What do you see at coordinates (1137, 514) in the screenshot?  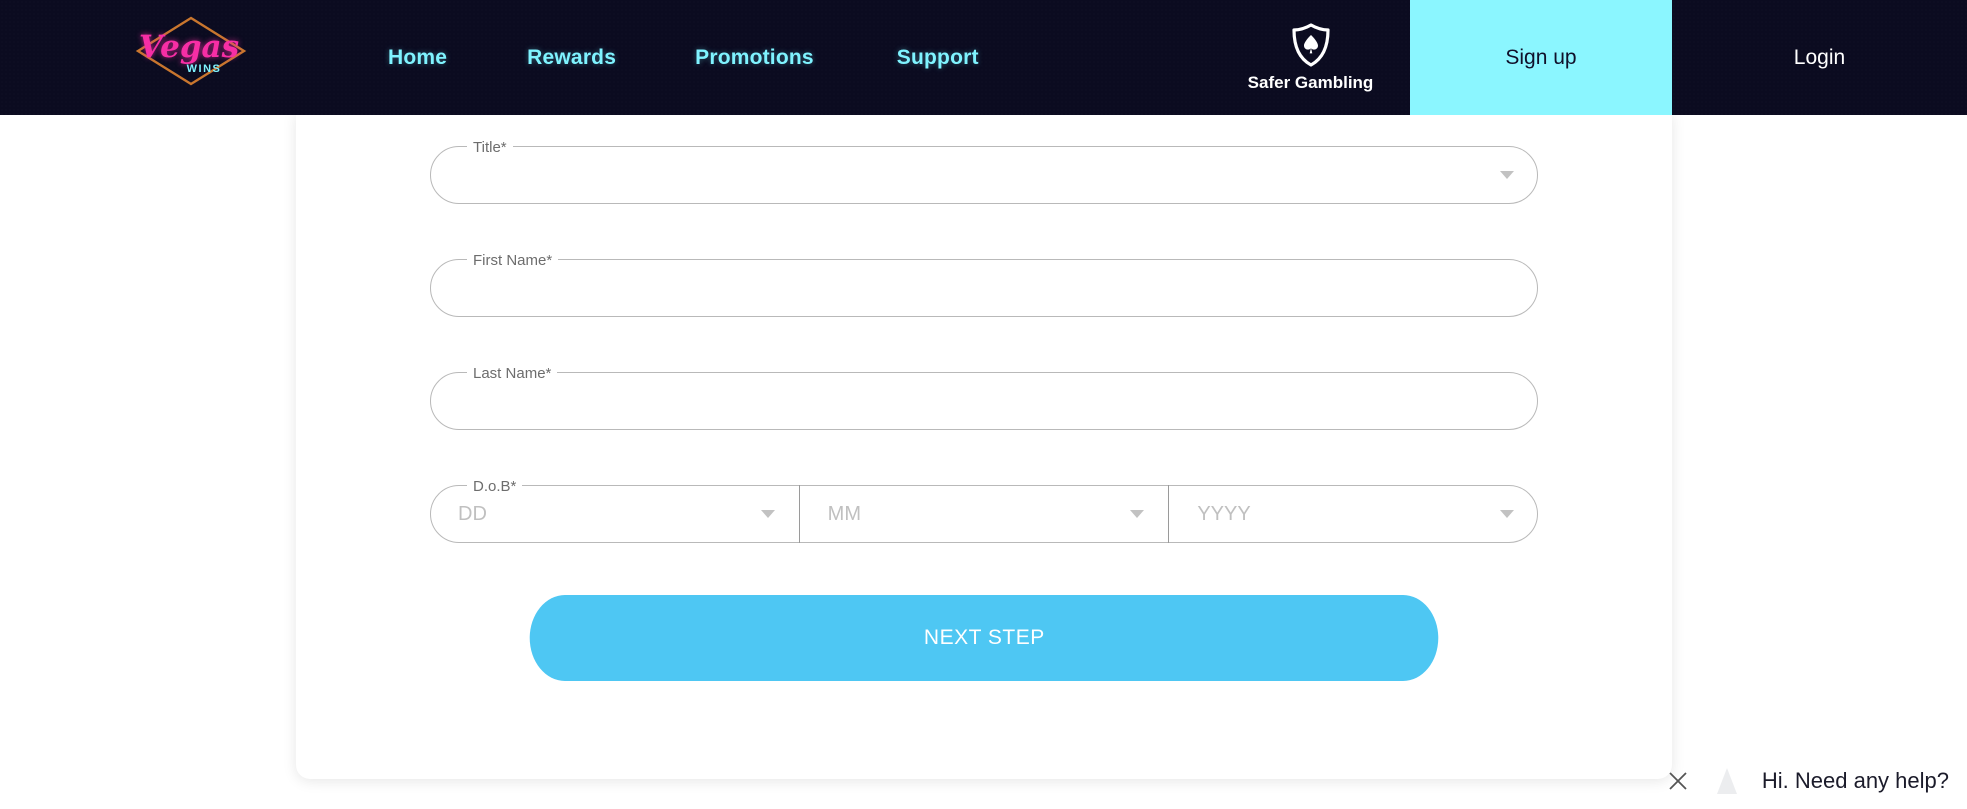 I see `dob-month-chevron-down-icon` at bounding box center [1137, 514].